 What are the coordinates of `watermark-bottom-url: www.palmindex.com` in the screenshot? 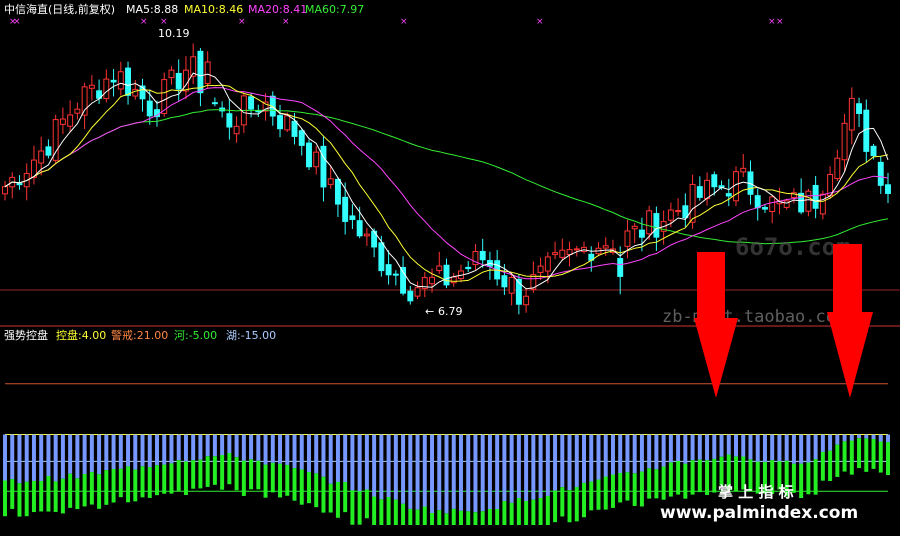 It's located at (759, 513).